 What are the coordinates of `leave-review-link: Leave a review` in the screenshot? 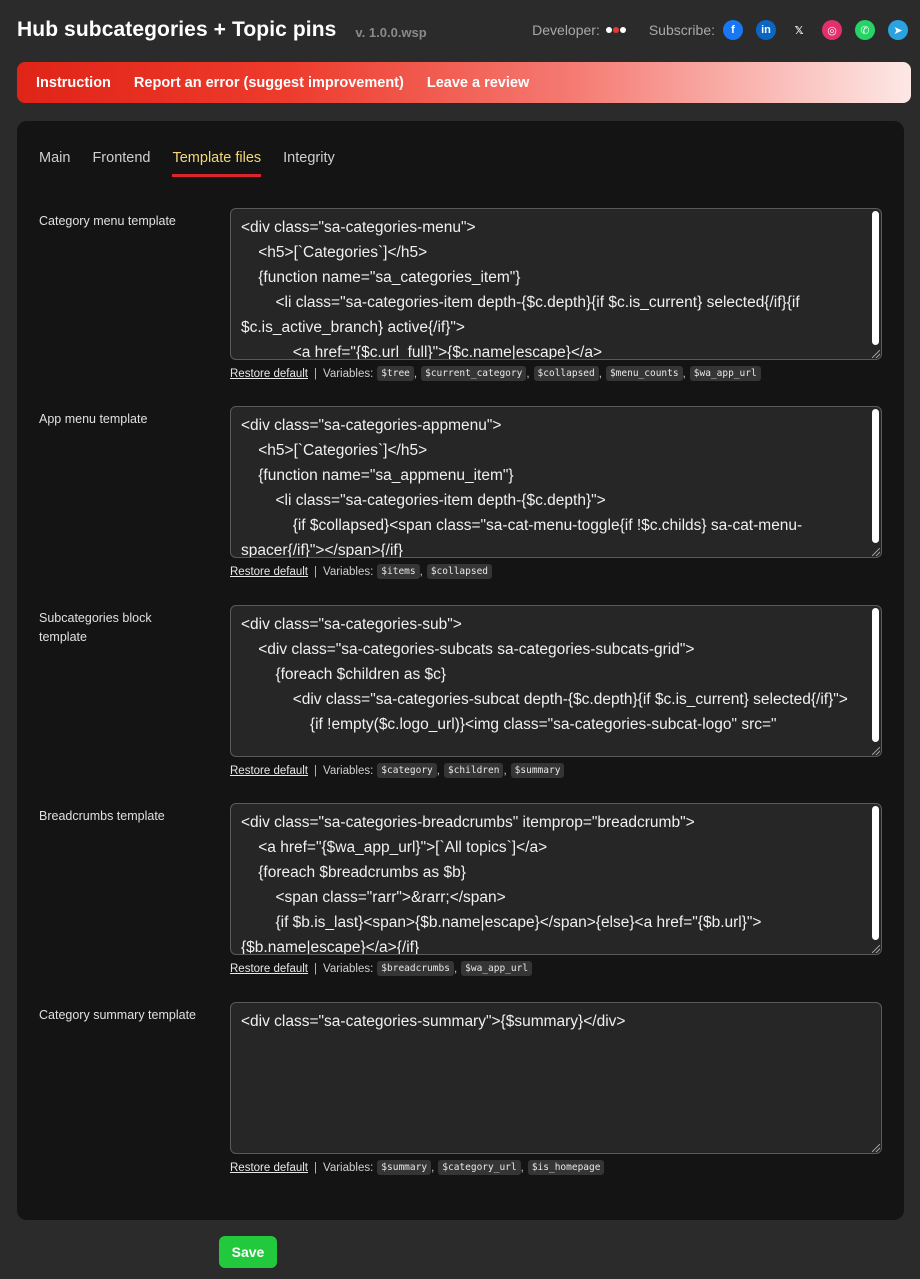 It's located at (478, 83).